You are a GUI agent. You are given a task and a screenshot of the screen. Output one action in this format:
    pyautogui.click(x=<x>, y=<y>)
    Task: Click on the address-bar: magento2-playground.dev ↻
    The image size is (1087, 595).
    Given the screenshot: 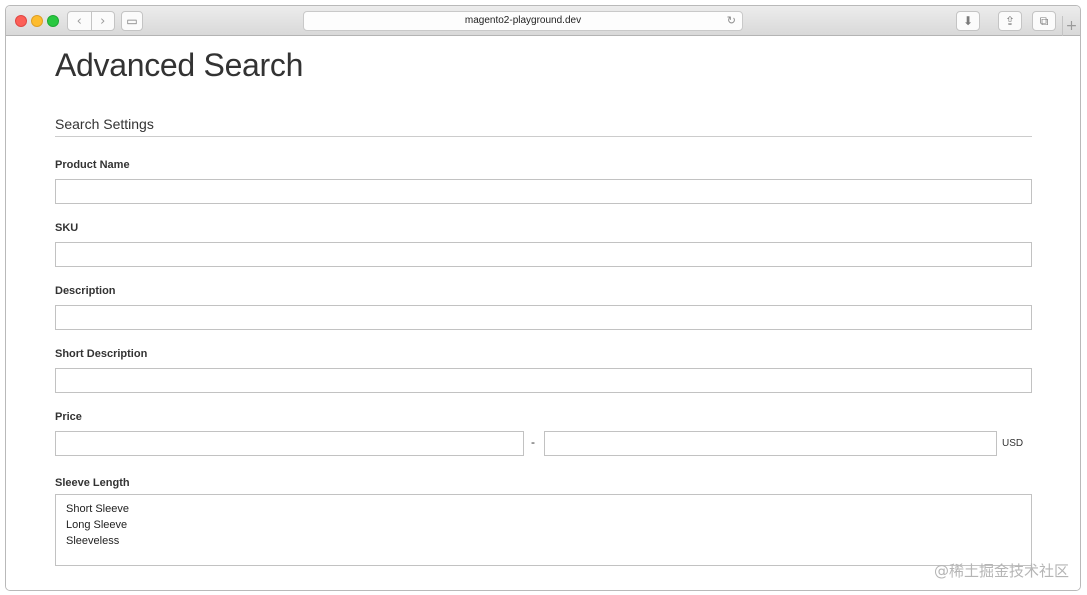 What is the action you would take?
    pyautogui.click(x=523, y=21)
    